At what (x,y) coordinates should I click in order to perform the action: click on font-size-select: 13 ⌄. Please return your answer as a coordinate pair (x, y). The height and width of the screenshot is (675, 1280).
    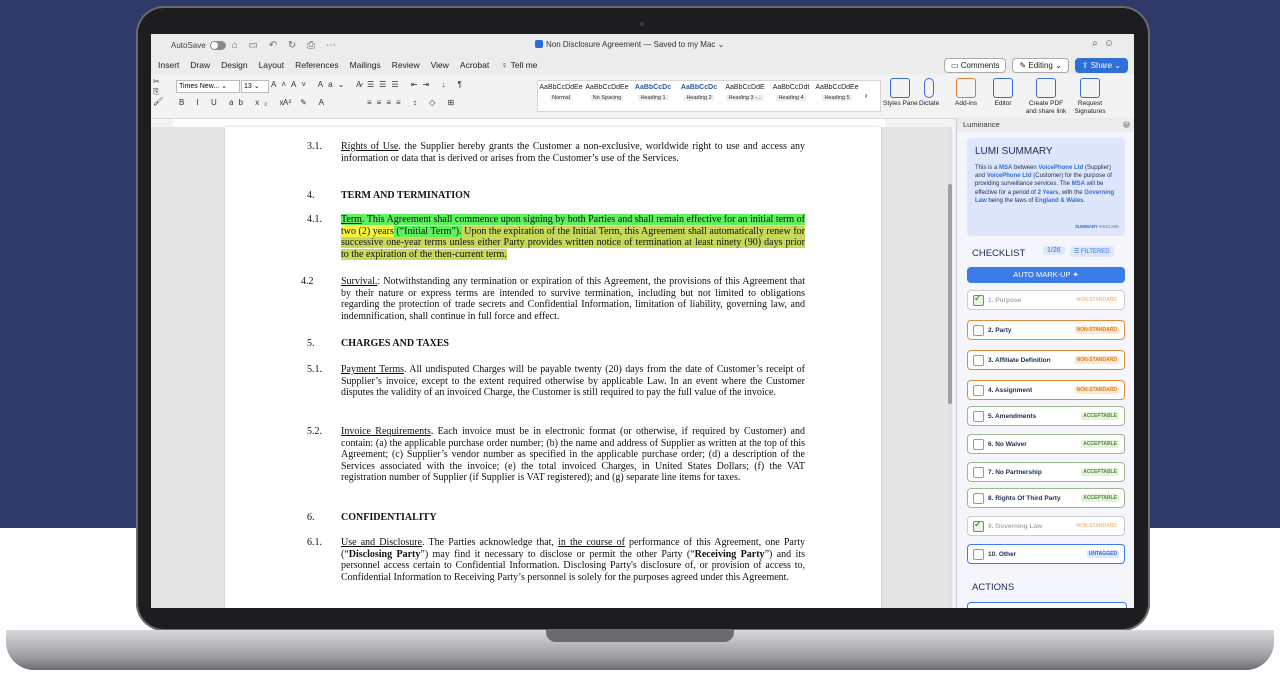
    Looking at the image, I should click on (255, 86).